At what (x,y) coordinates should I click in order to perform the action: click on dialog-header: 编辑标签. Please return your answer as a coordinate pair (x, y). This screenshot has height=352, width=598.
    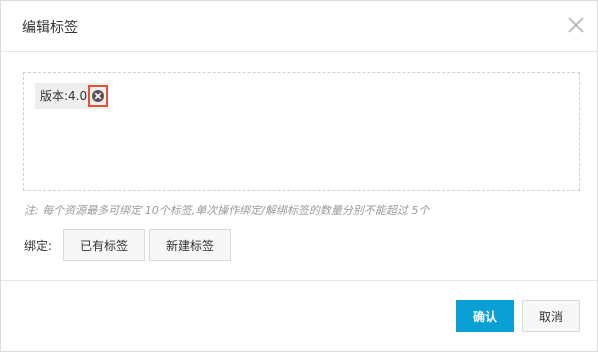
    Looking at the image, I should click on (299, 26).